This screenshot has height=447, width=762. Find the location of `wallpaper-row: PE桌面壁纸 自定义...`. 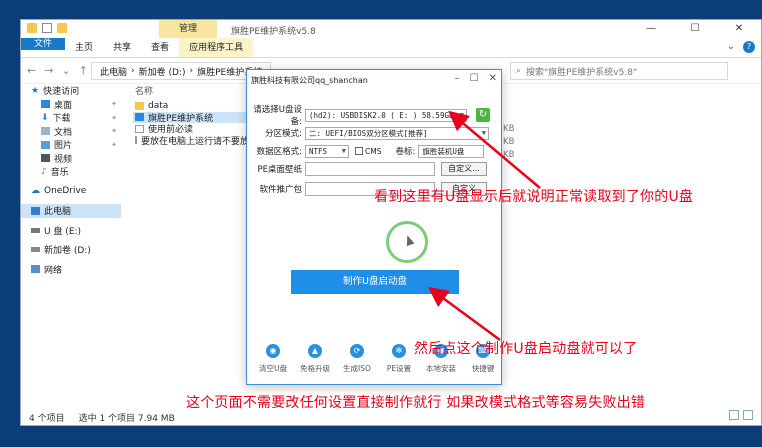

wallpaper-row: PE桌面壁纸 自定义... is located at coordinates (367, 169).